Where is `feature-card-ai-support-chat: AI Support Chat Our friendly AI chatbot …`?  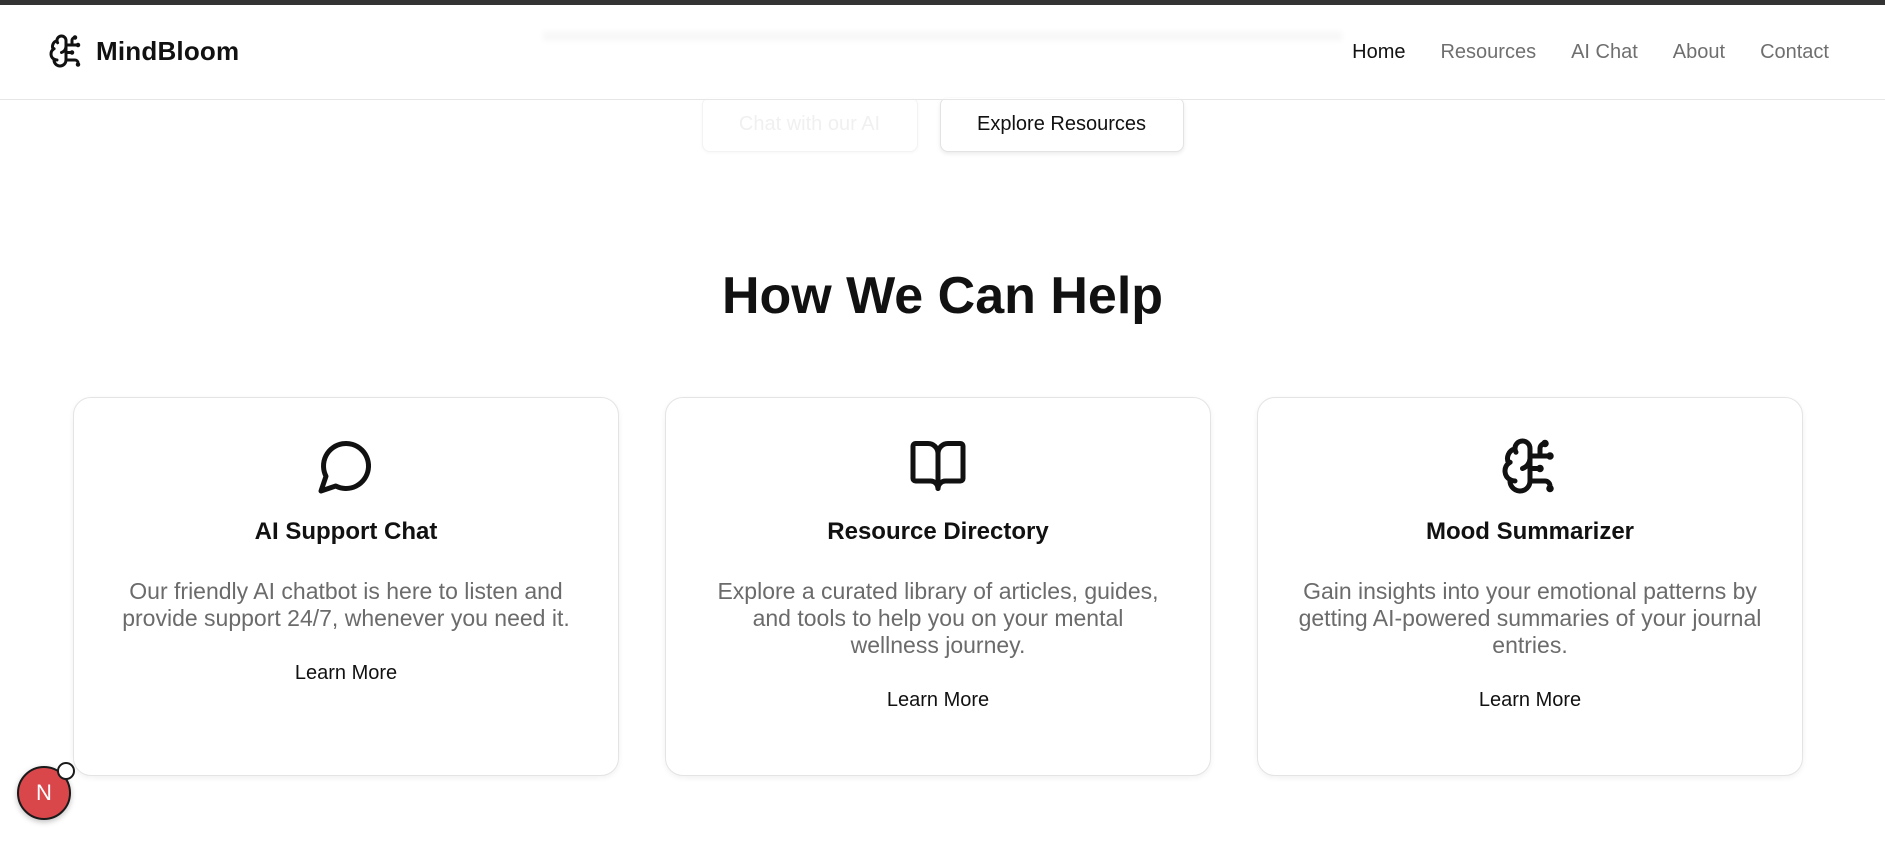 feature-card-ai-support-chat: AI Support Chat Our friendly AI chatbot … is located at coordinates (346, 586).